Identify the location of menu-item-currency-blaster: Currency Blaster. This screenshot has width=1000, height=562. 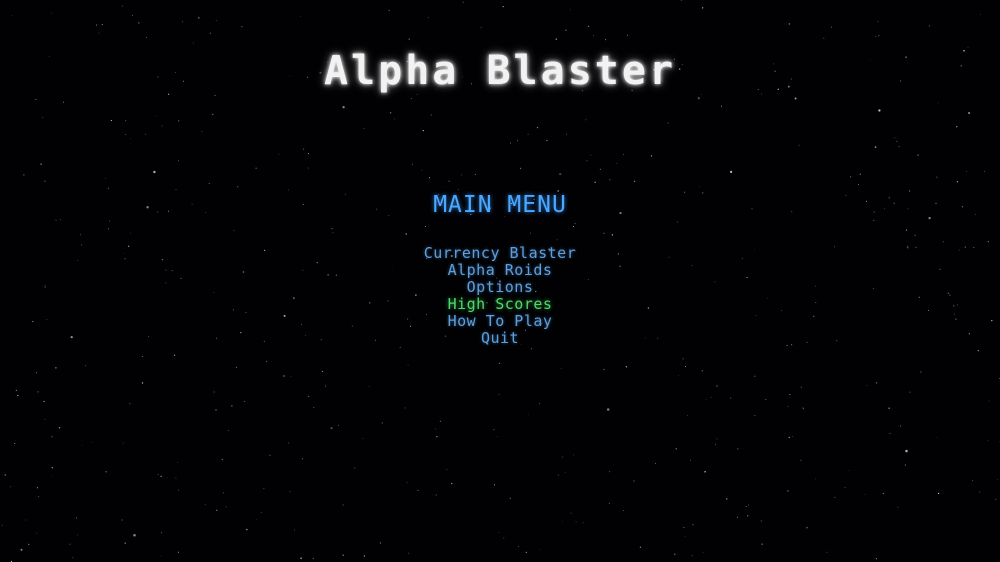
(500, 253).